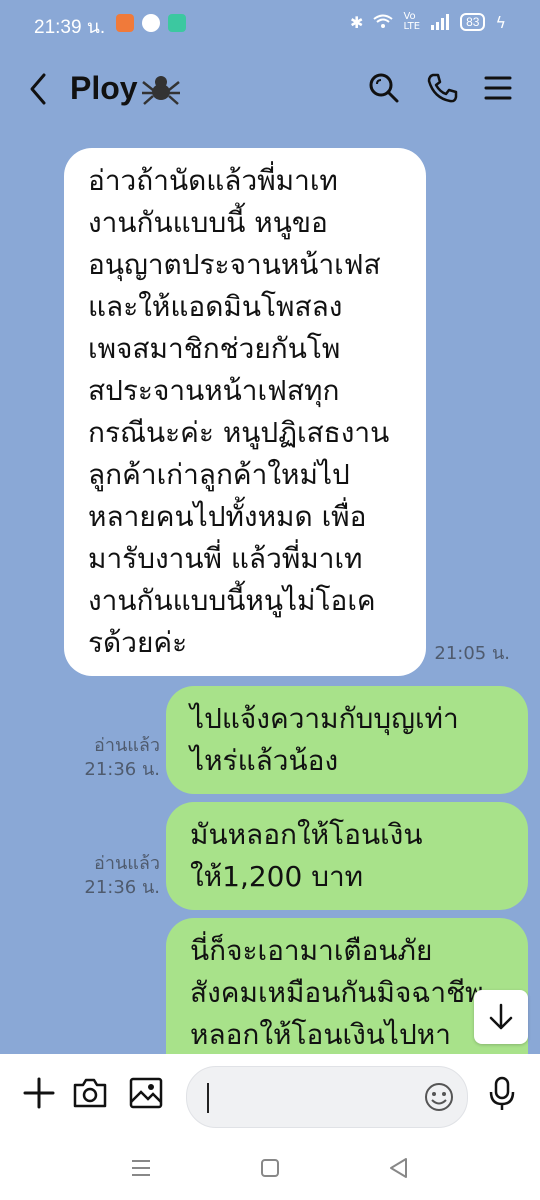  Describe the element at coordinates (428, 22) in the screenshot. I see `status-right-cluster: ✱ Vo LTE 83 ϟ` at that location.